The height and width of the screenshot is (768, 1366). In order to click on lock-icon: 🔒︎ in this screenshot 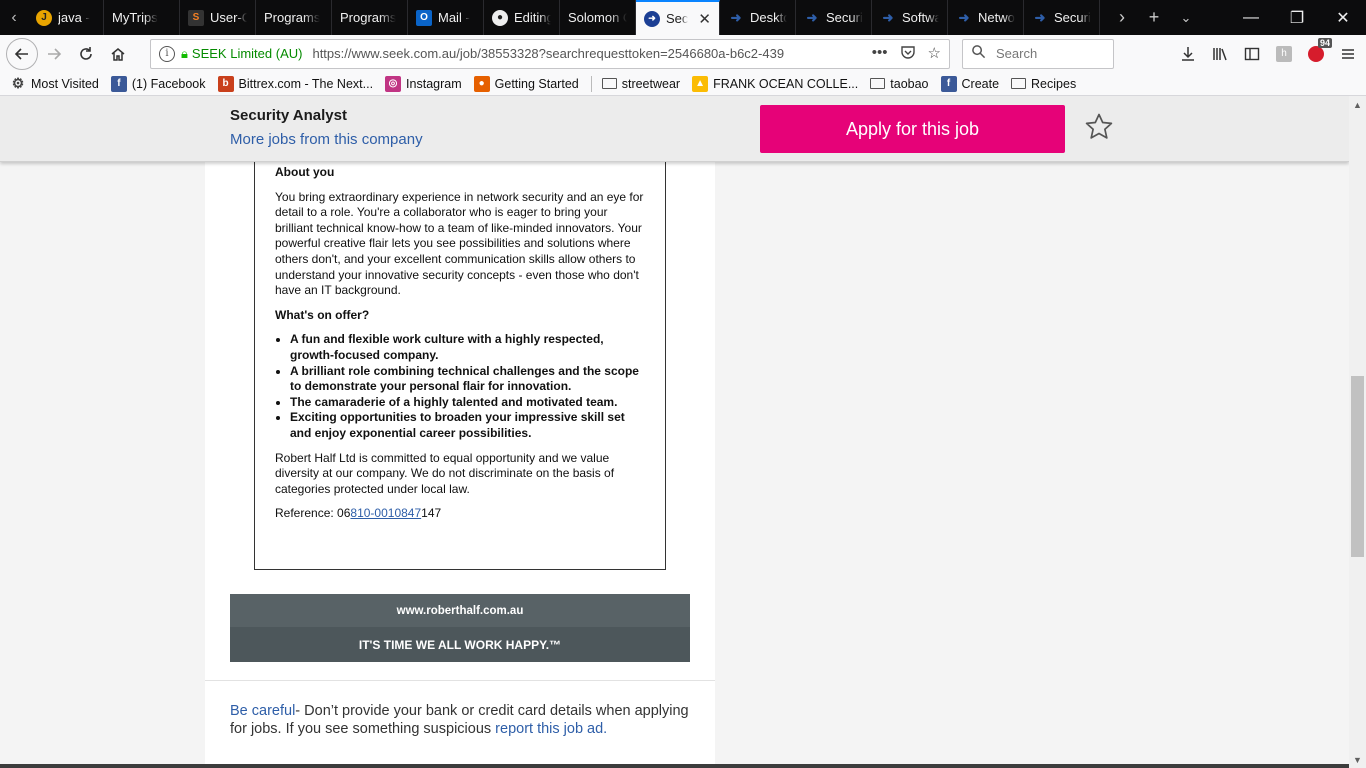, I will do `click(184, 53)`.